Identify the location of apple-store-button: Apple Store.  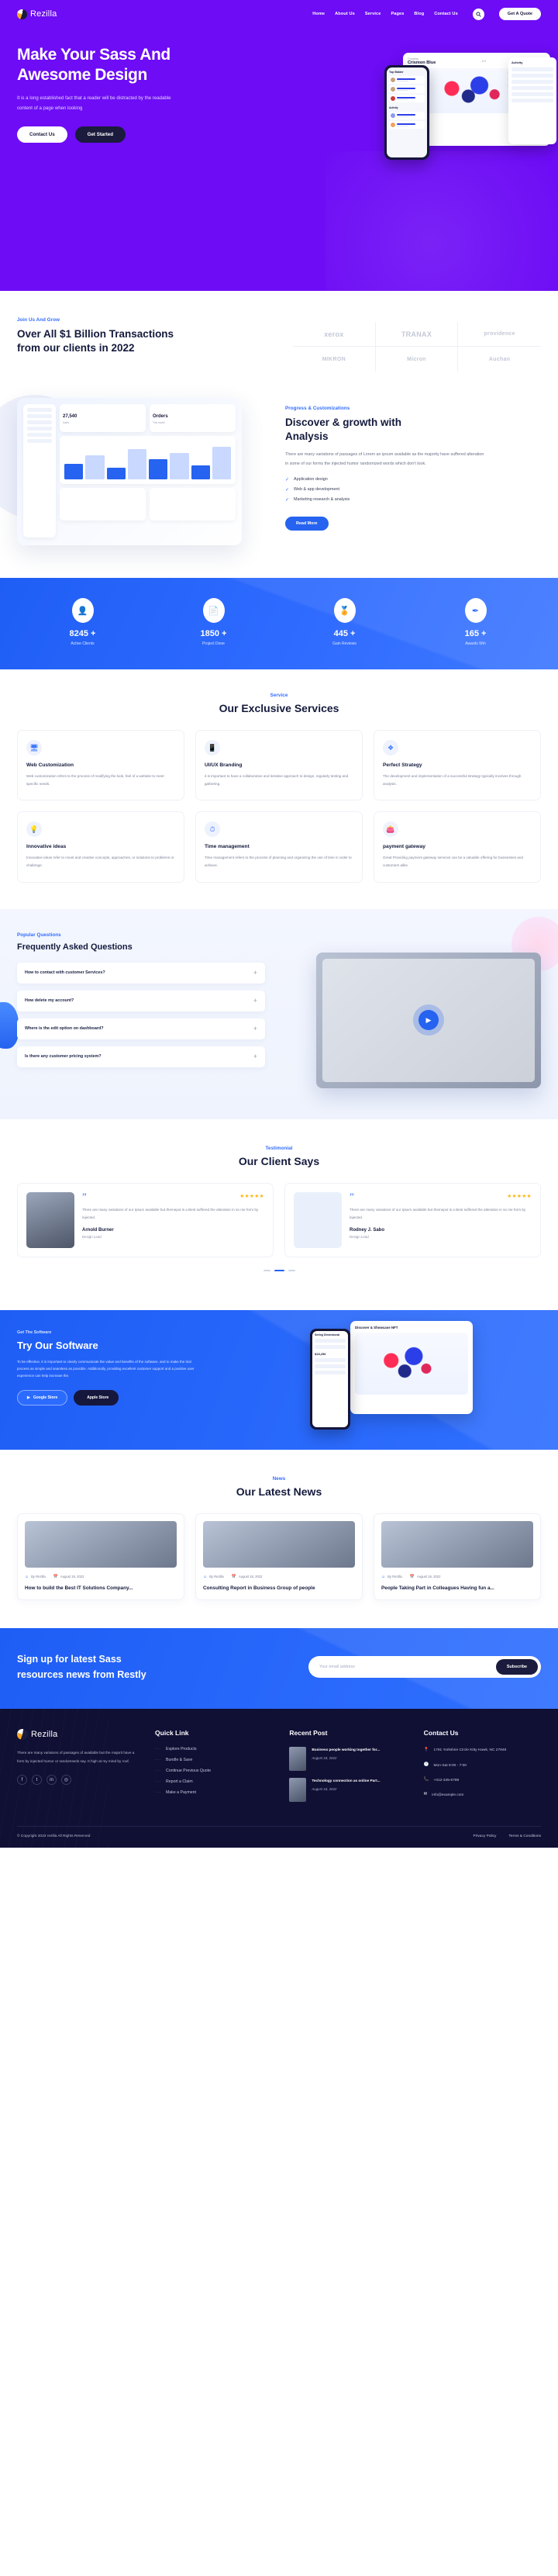
(96, 1397).